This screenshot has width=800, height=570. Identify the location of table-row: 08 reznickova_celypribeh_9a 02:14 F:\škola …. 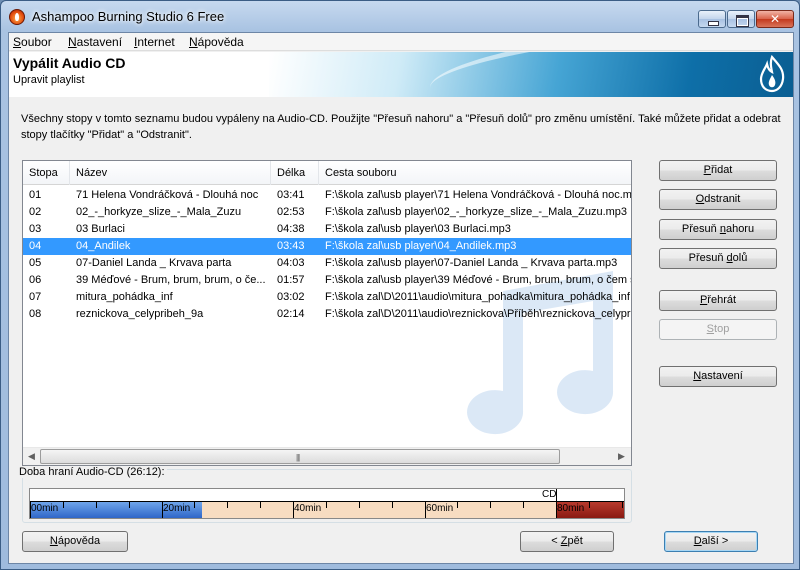
(327, 314).